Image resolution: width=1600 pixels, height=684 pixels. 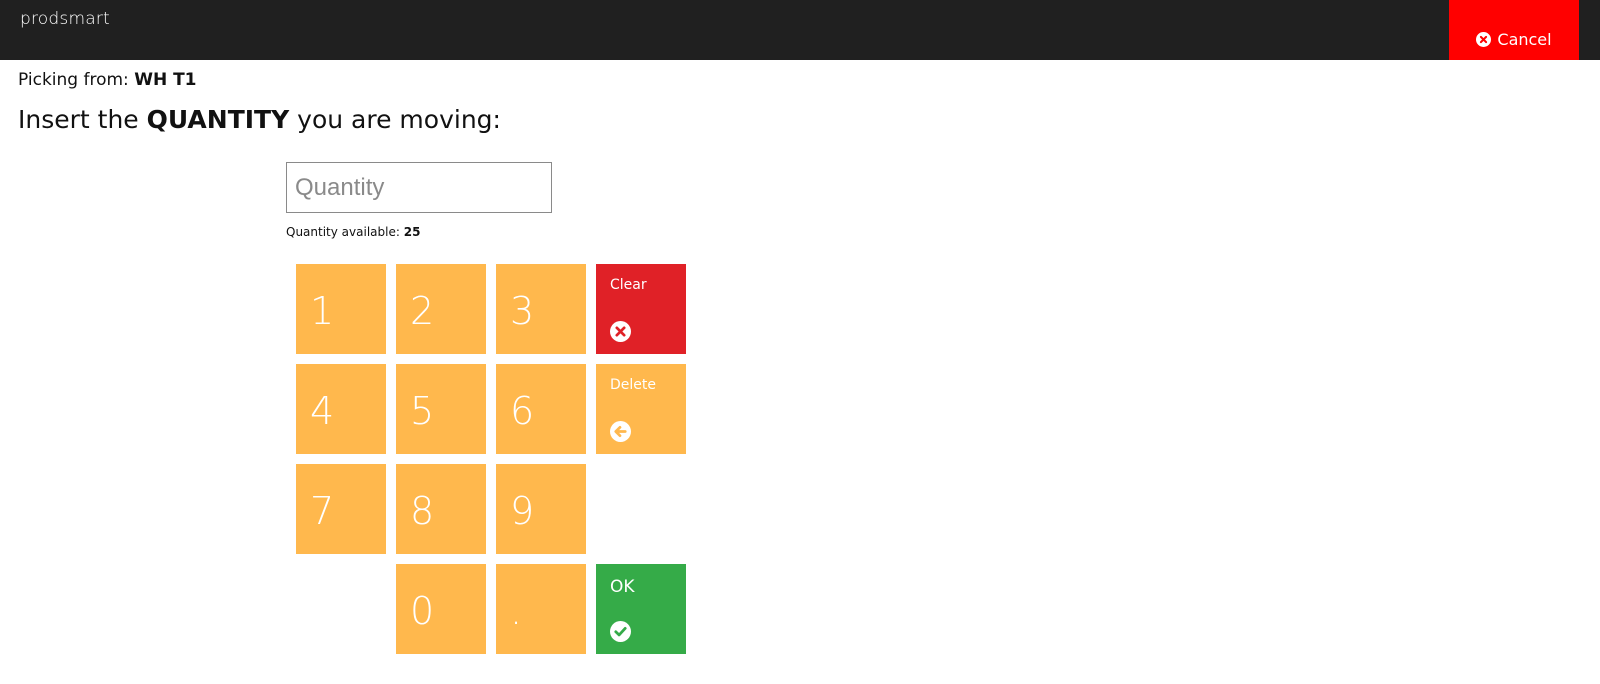 I want to click on key-3: 3, so click(x=541, y=309).